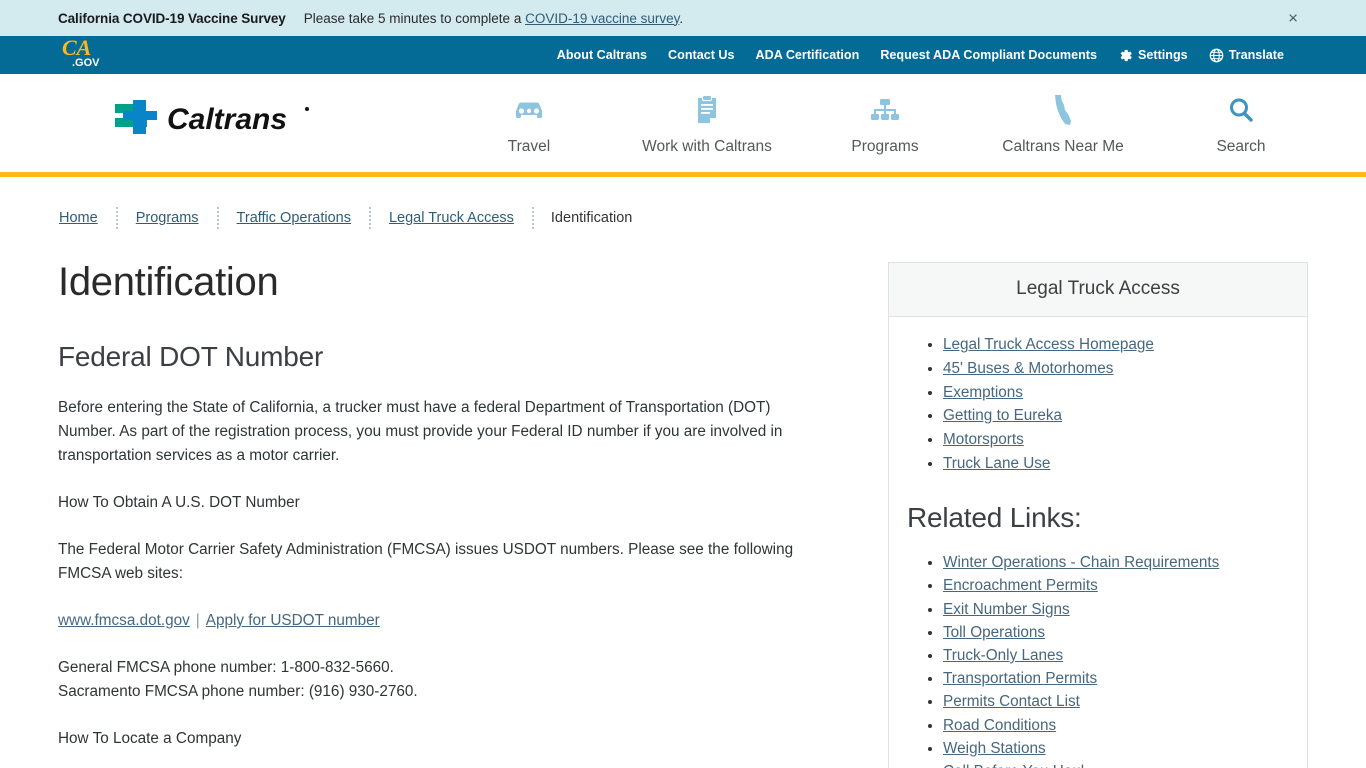  Describe the element at coordinates (1216, 55) in the screenshot. I see `globe-icon` at that location.